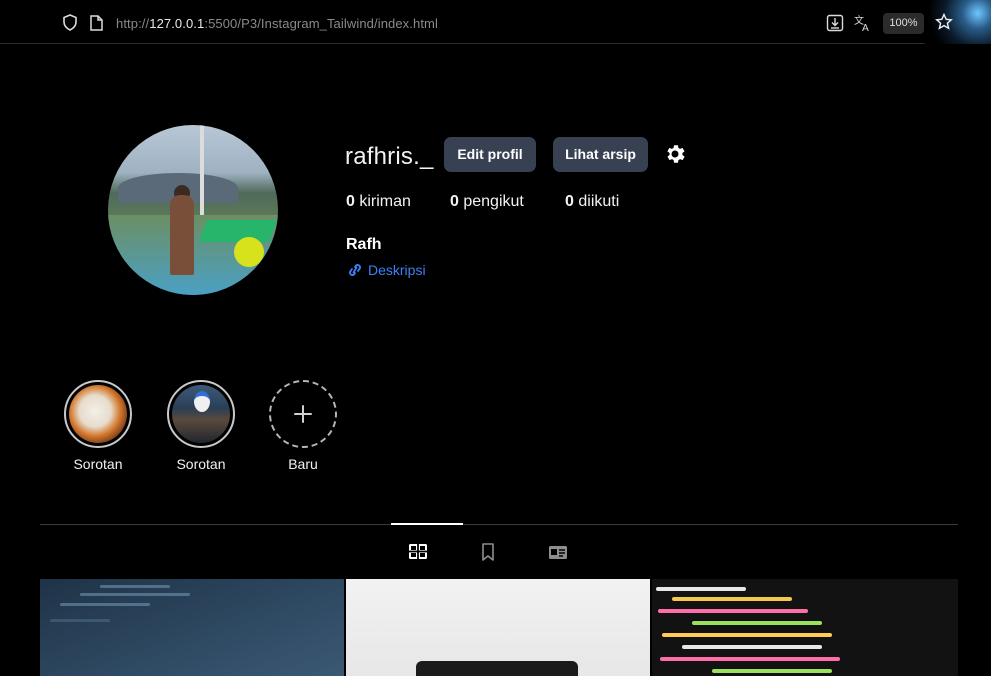  I want to click on stat-following: 0 diikuti, so click(592, 202).